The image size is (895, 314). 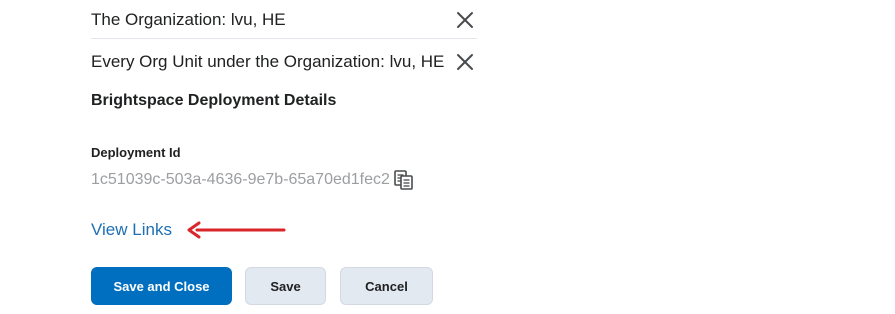 I want to click on deployment-id-row: 1c51039c-503a-4636-9e7b-65a70ed1fec2, so click(x=254, y=180).